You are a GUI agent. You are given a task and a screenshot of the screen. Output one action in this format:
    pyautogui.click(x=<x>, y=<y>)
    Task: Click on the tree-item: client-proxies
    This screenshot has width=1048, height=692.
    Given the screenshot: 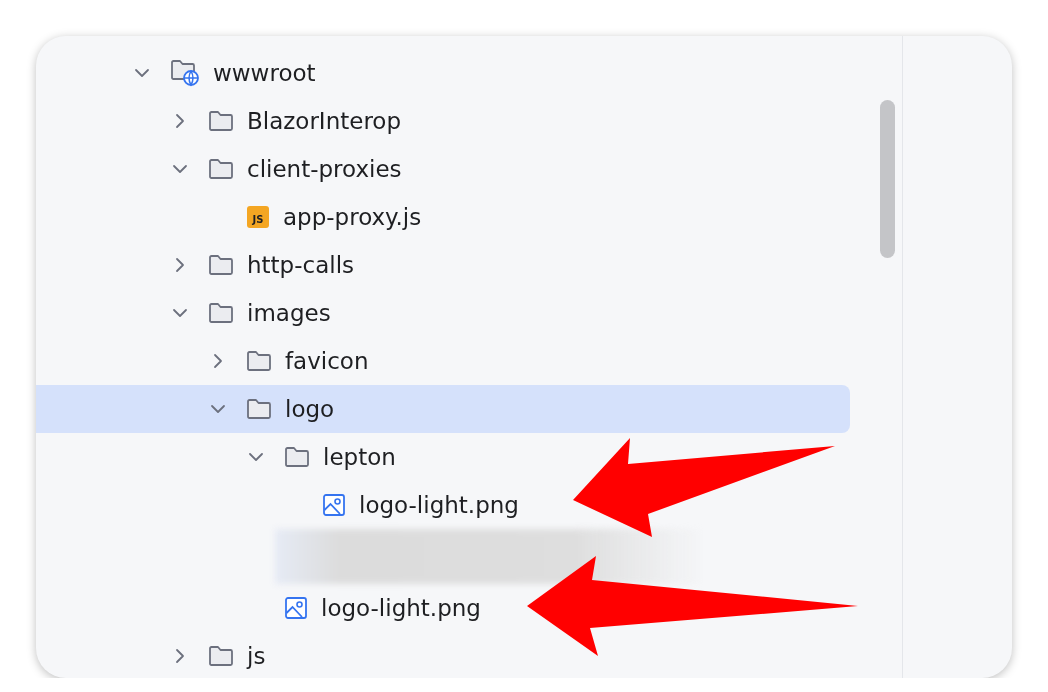 What is the action you would take?
    pyautogui.click(x=443, y=169)
    